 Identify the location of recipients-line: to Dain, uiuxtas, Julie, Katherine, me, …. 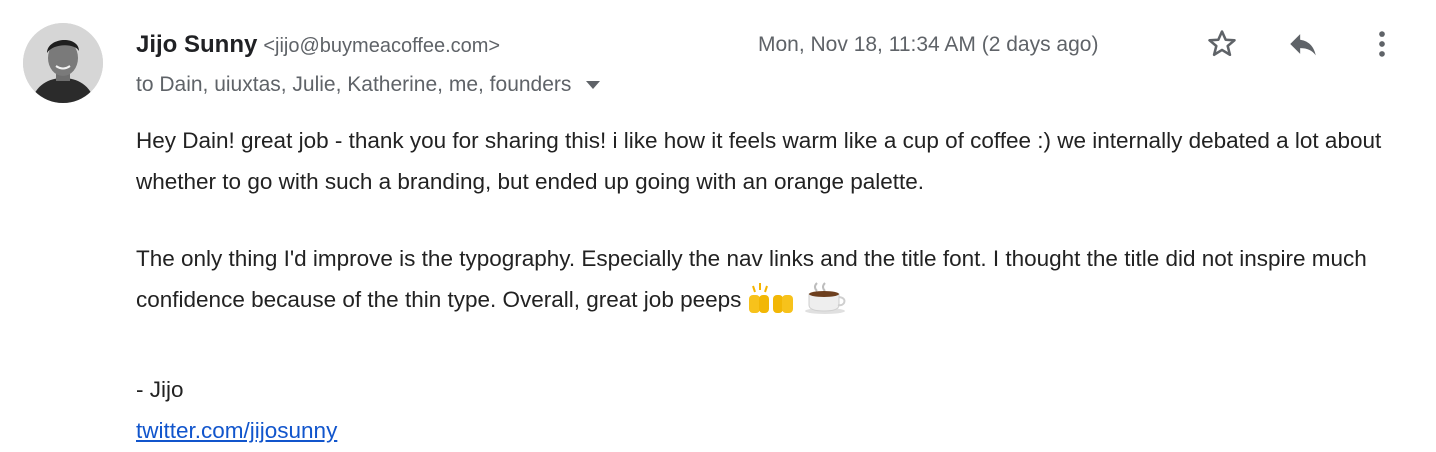
(368, 85).